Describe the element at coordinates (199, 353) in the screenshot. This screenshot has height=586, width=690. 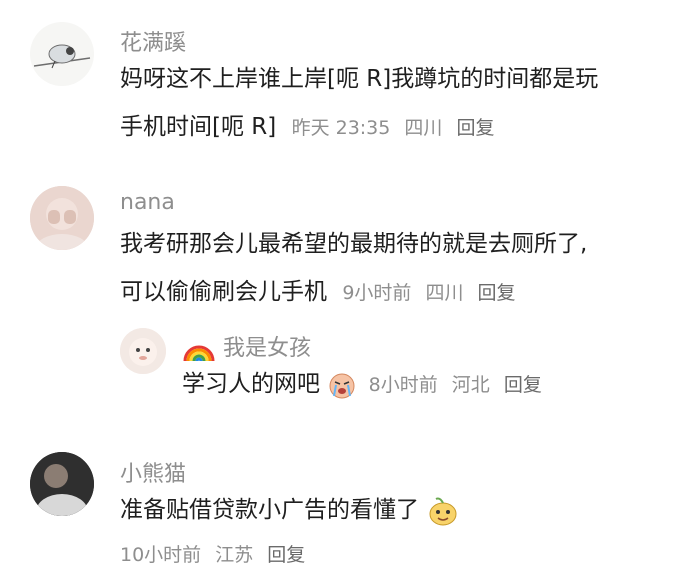
I see `rainbow-icon` at that location.